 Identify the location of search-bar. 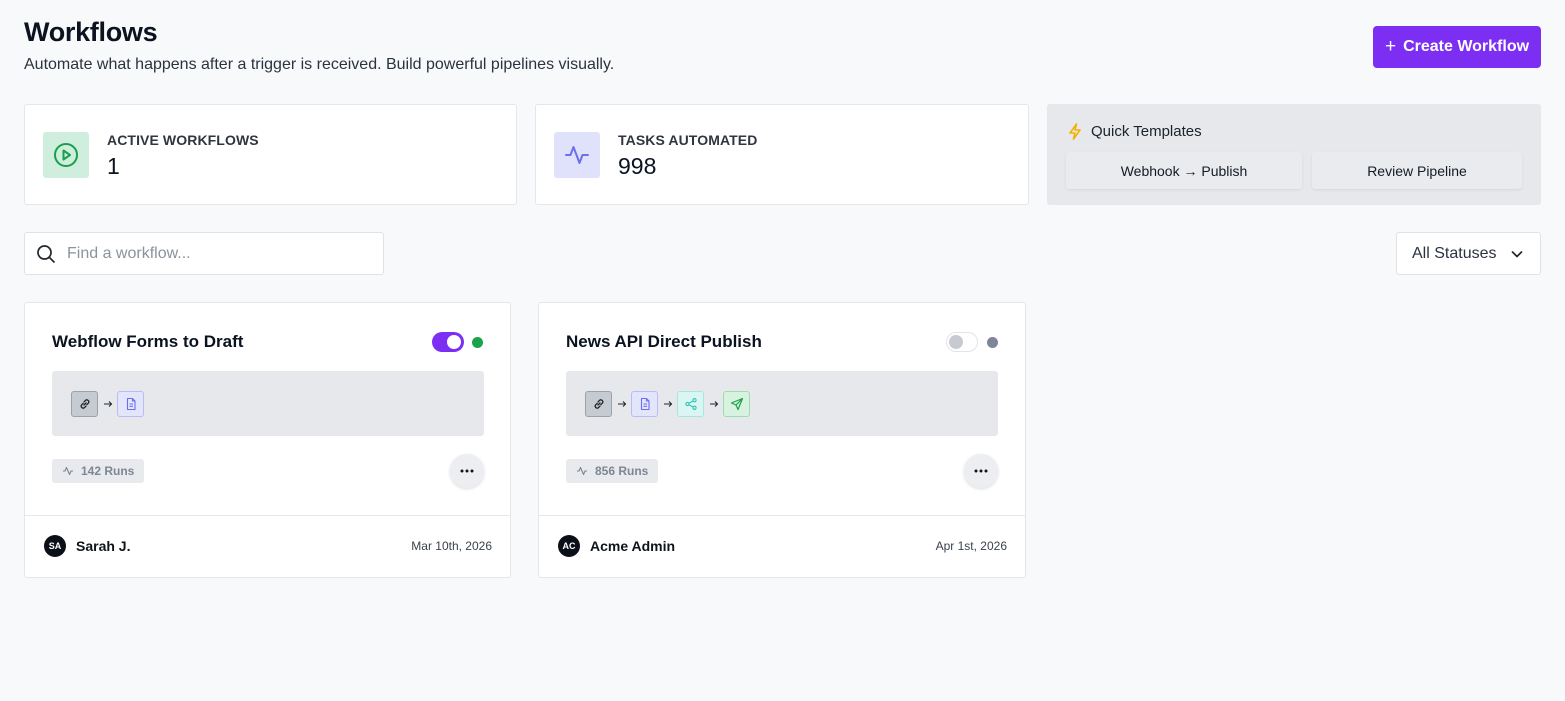
(204, 253).